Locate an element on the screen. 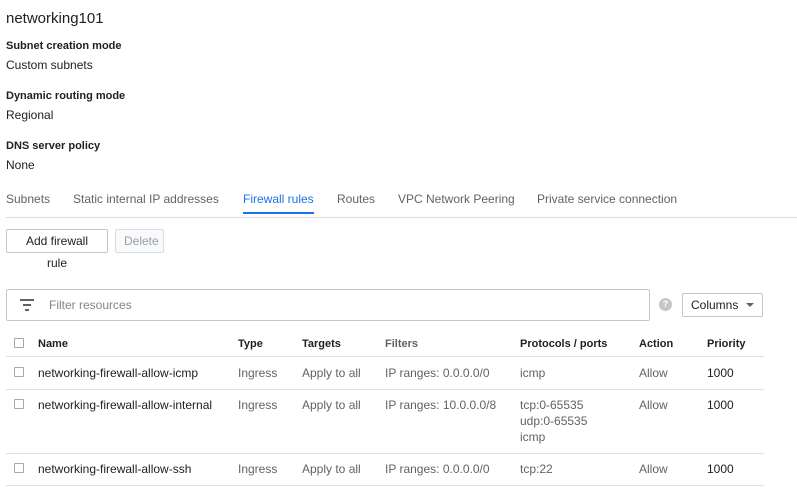 This screenshot has height=502, width=797. network-title: networking101 is located at coordinates (55, 18).